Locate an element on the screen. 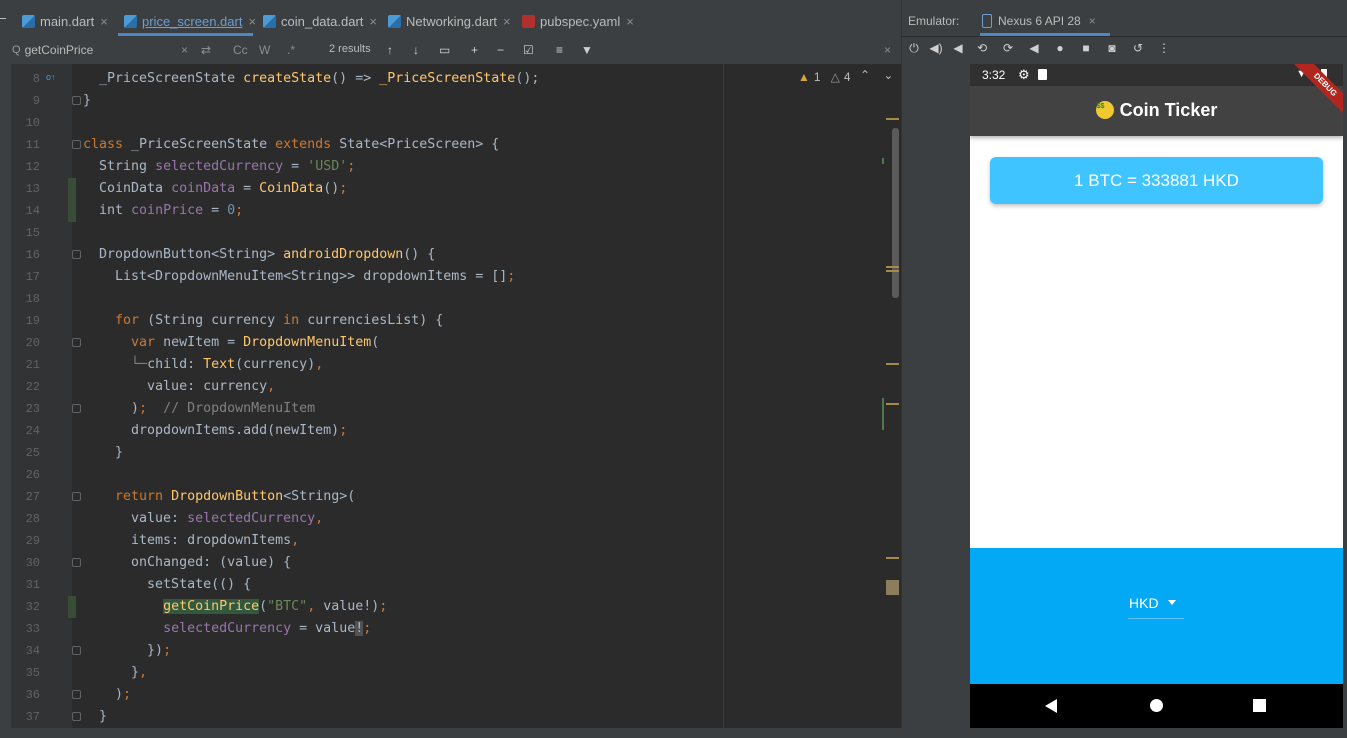 This screenshot has height=738, width=1347. previous-occurrence-icon: ↑ is located at coordinates (390, 50).